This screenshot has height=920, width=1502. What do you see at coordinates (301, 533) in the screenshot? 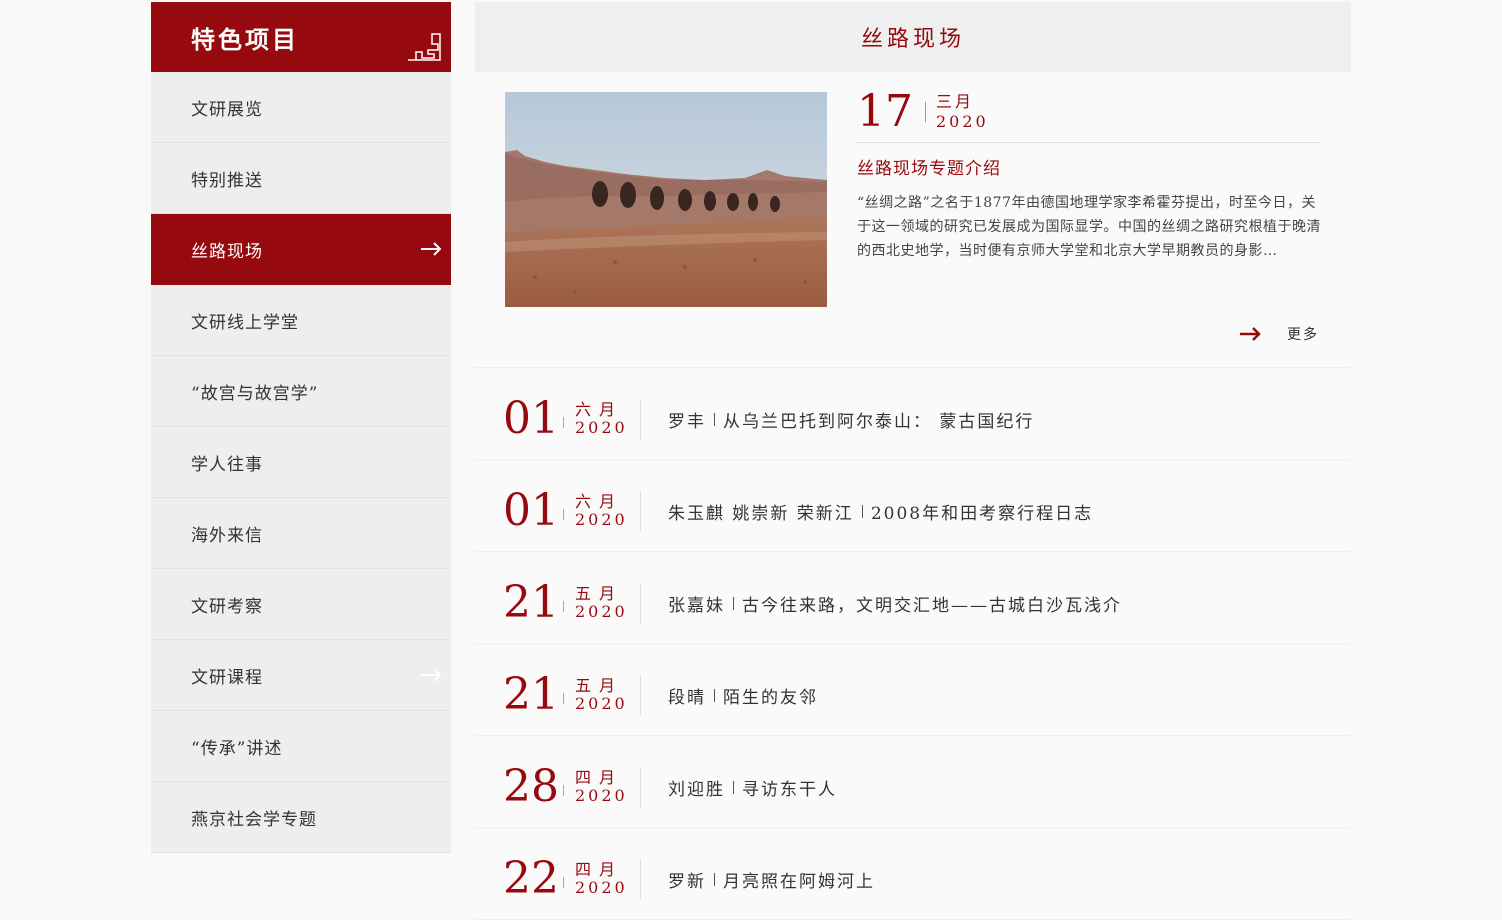
I see `sidebar-item-overseas-letters: 海外来信` at bounding box center [301, 533].